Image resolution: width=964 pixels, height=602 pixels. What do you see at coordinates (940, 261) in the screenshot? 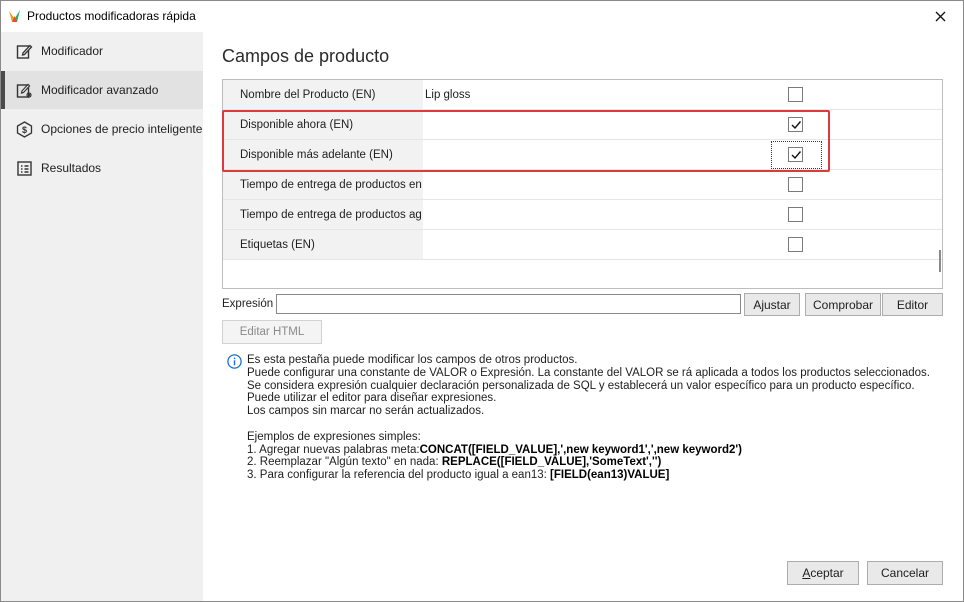
I see `grid-scrollbar` at bounding box center [940, 261].